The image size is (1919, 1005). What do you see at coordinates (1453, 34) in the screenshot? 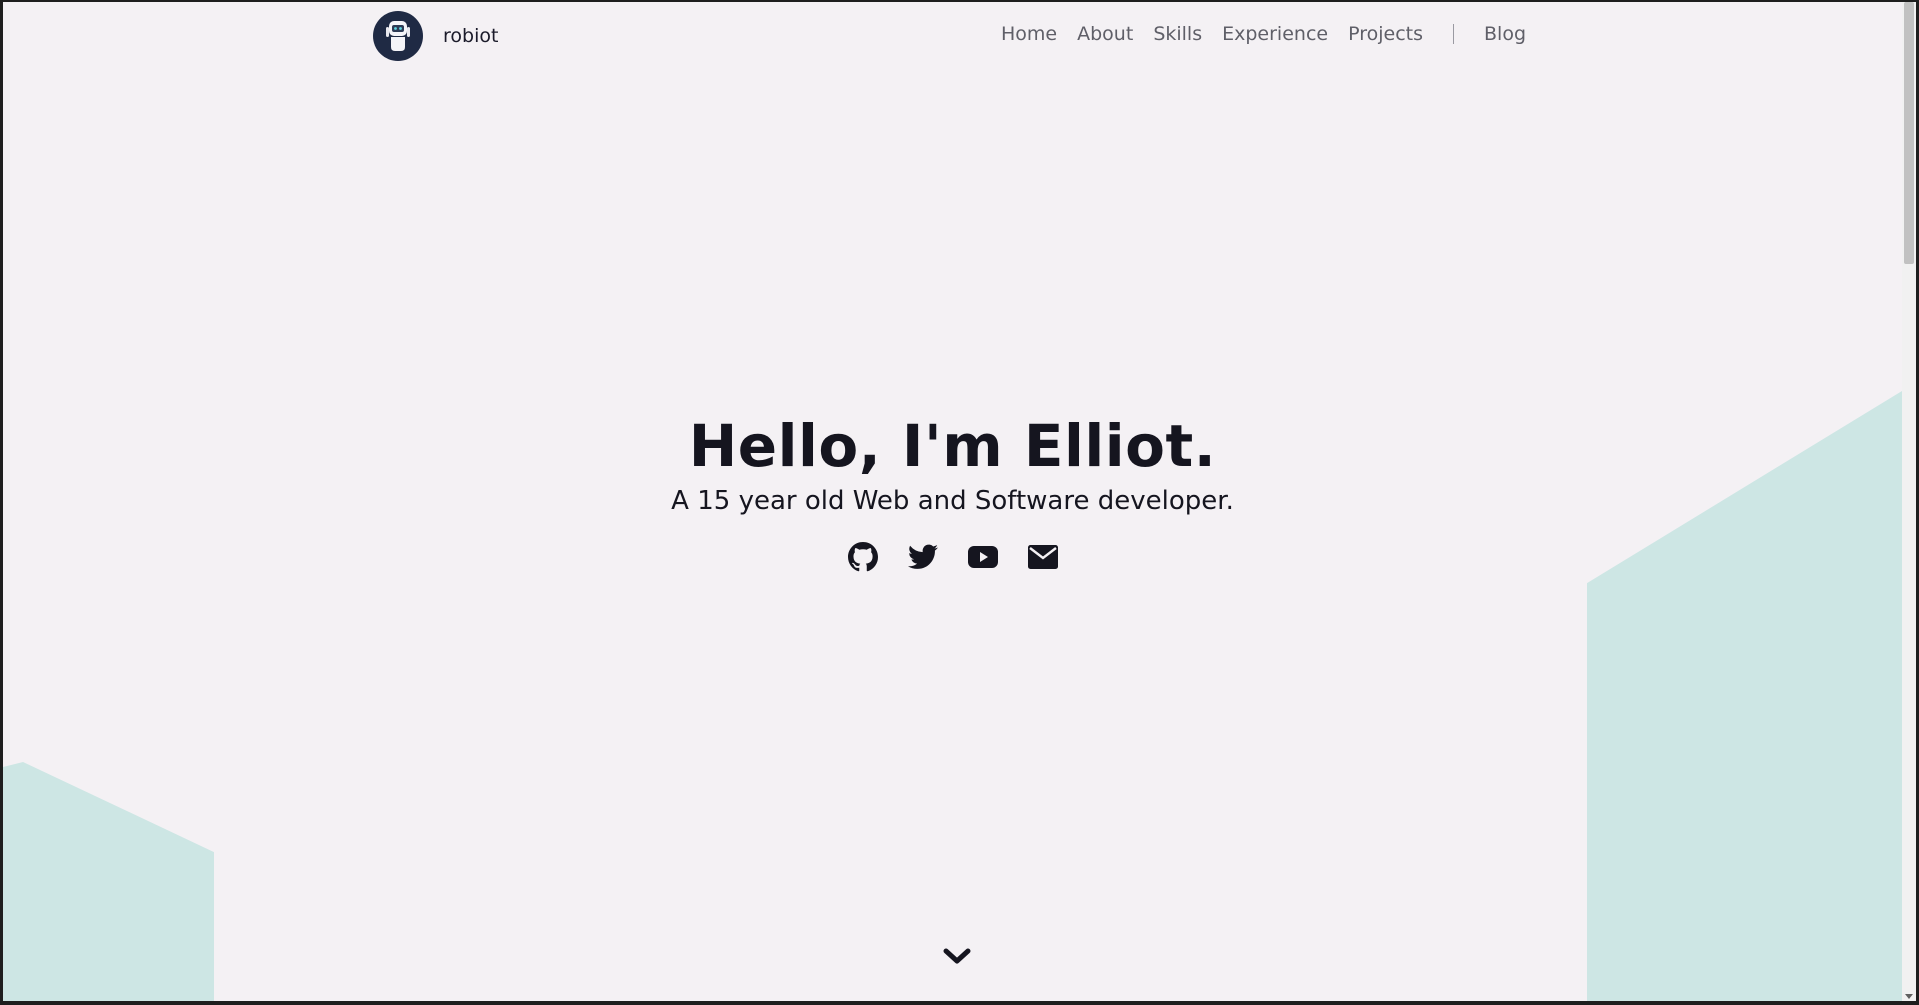
I see `nav-divider` at bounding box center [1453, 34].